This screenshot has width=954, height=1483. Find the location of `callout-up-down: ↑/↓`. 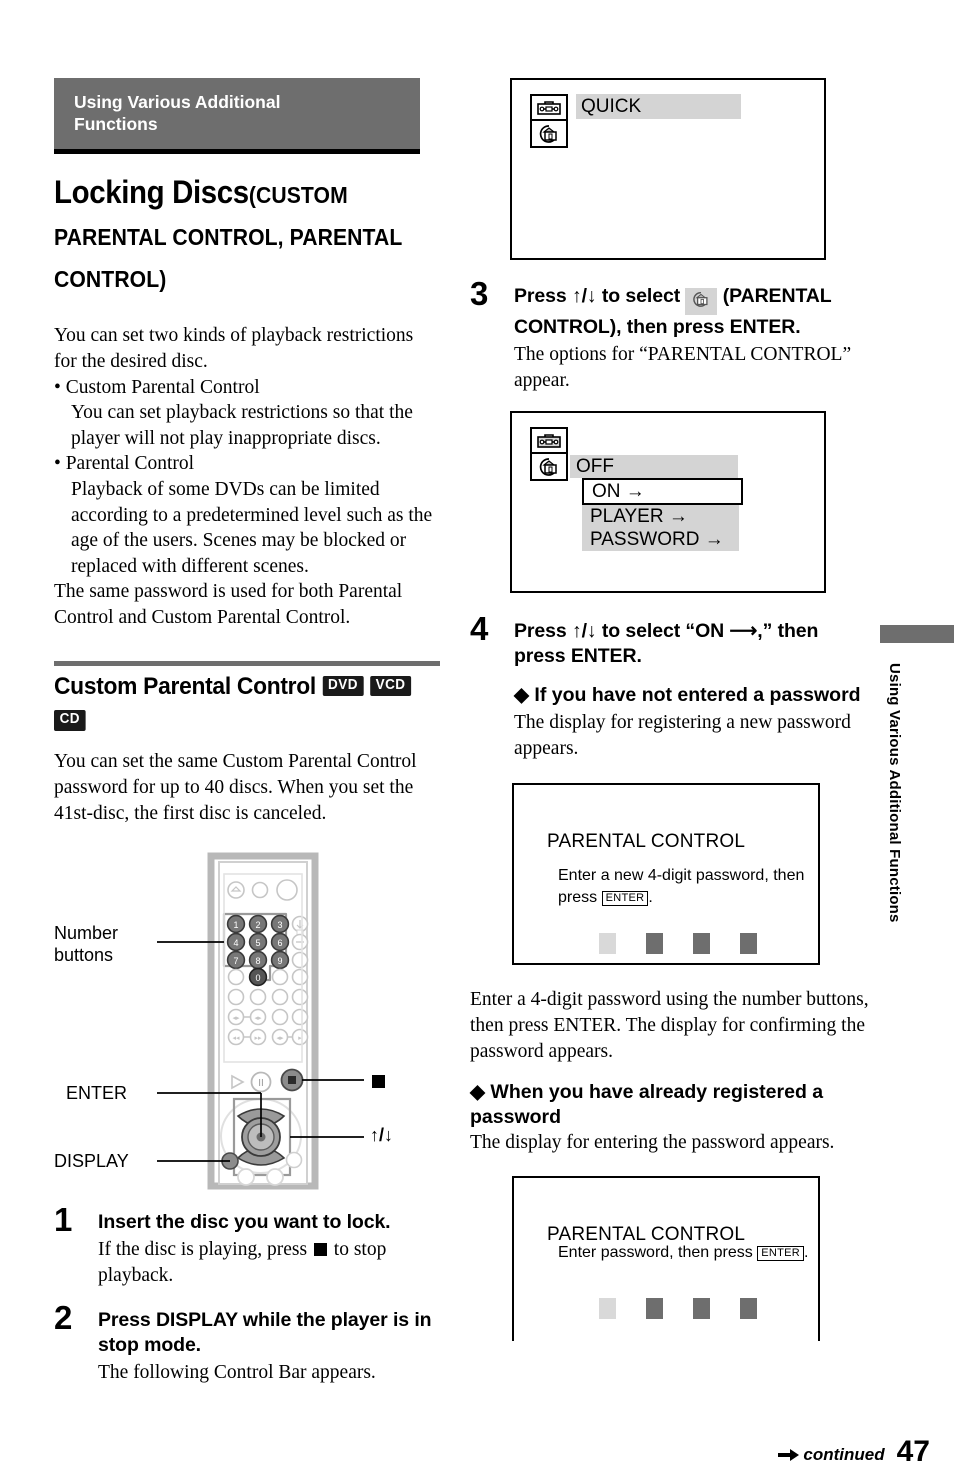

callout-up-down: ↑/↓ is located at coordinates (382, 1135).